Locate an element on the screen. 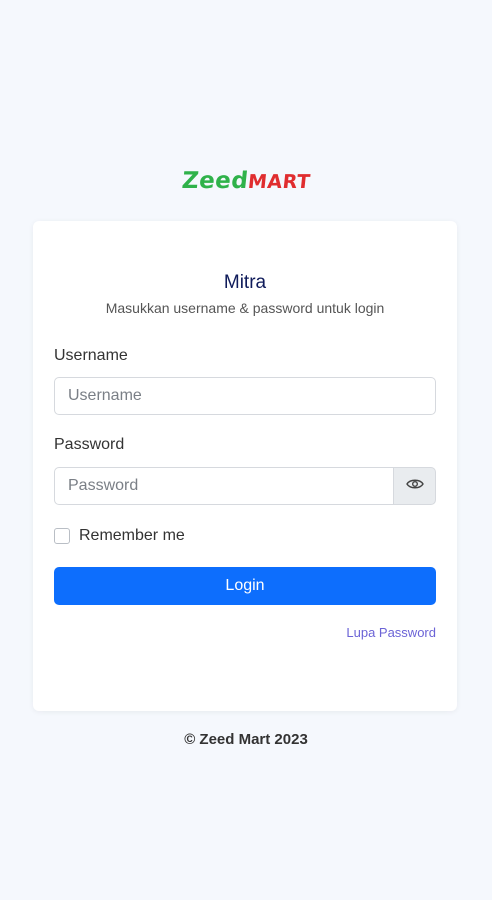 This screenshot has height=900, width=492. password-group is located at coordinates (245, 486).